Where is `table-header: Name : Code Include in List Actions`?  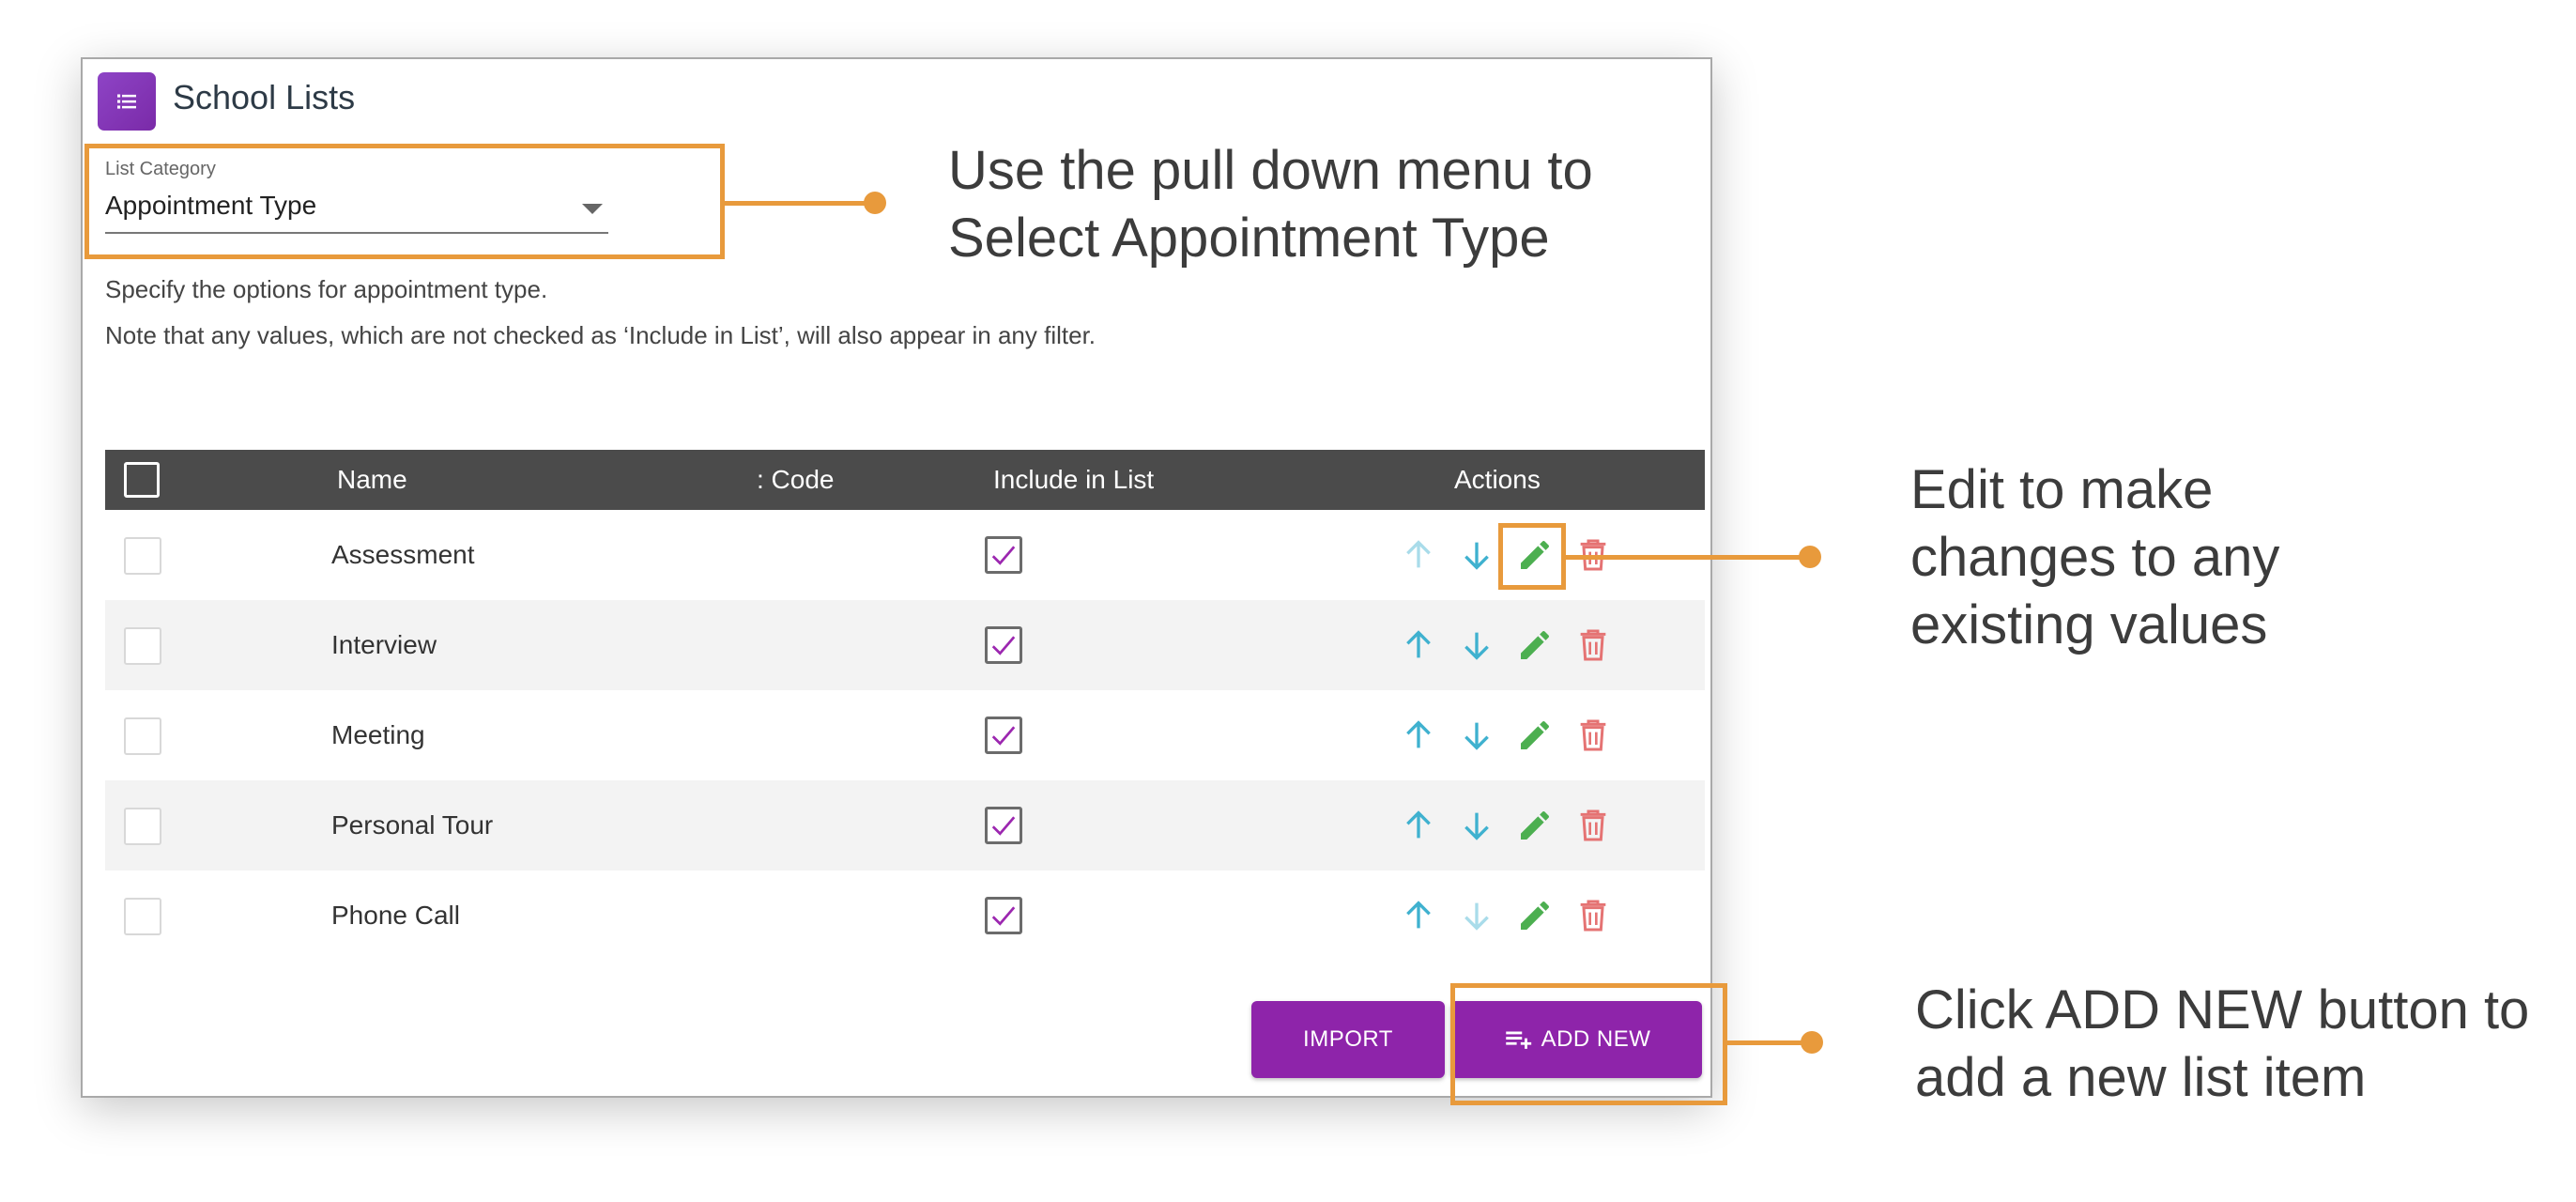 table-header: Name : Code Include in List Actions is located at coordinates (905, 480).